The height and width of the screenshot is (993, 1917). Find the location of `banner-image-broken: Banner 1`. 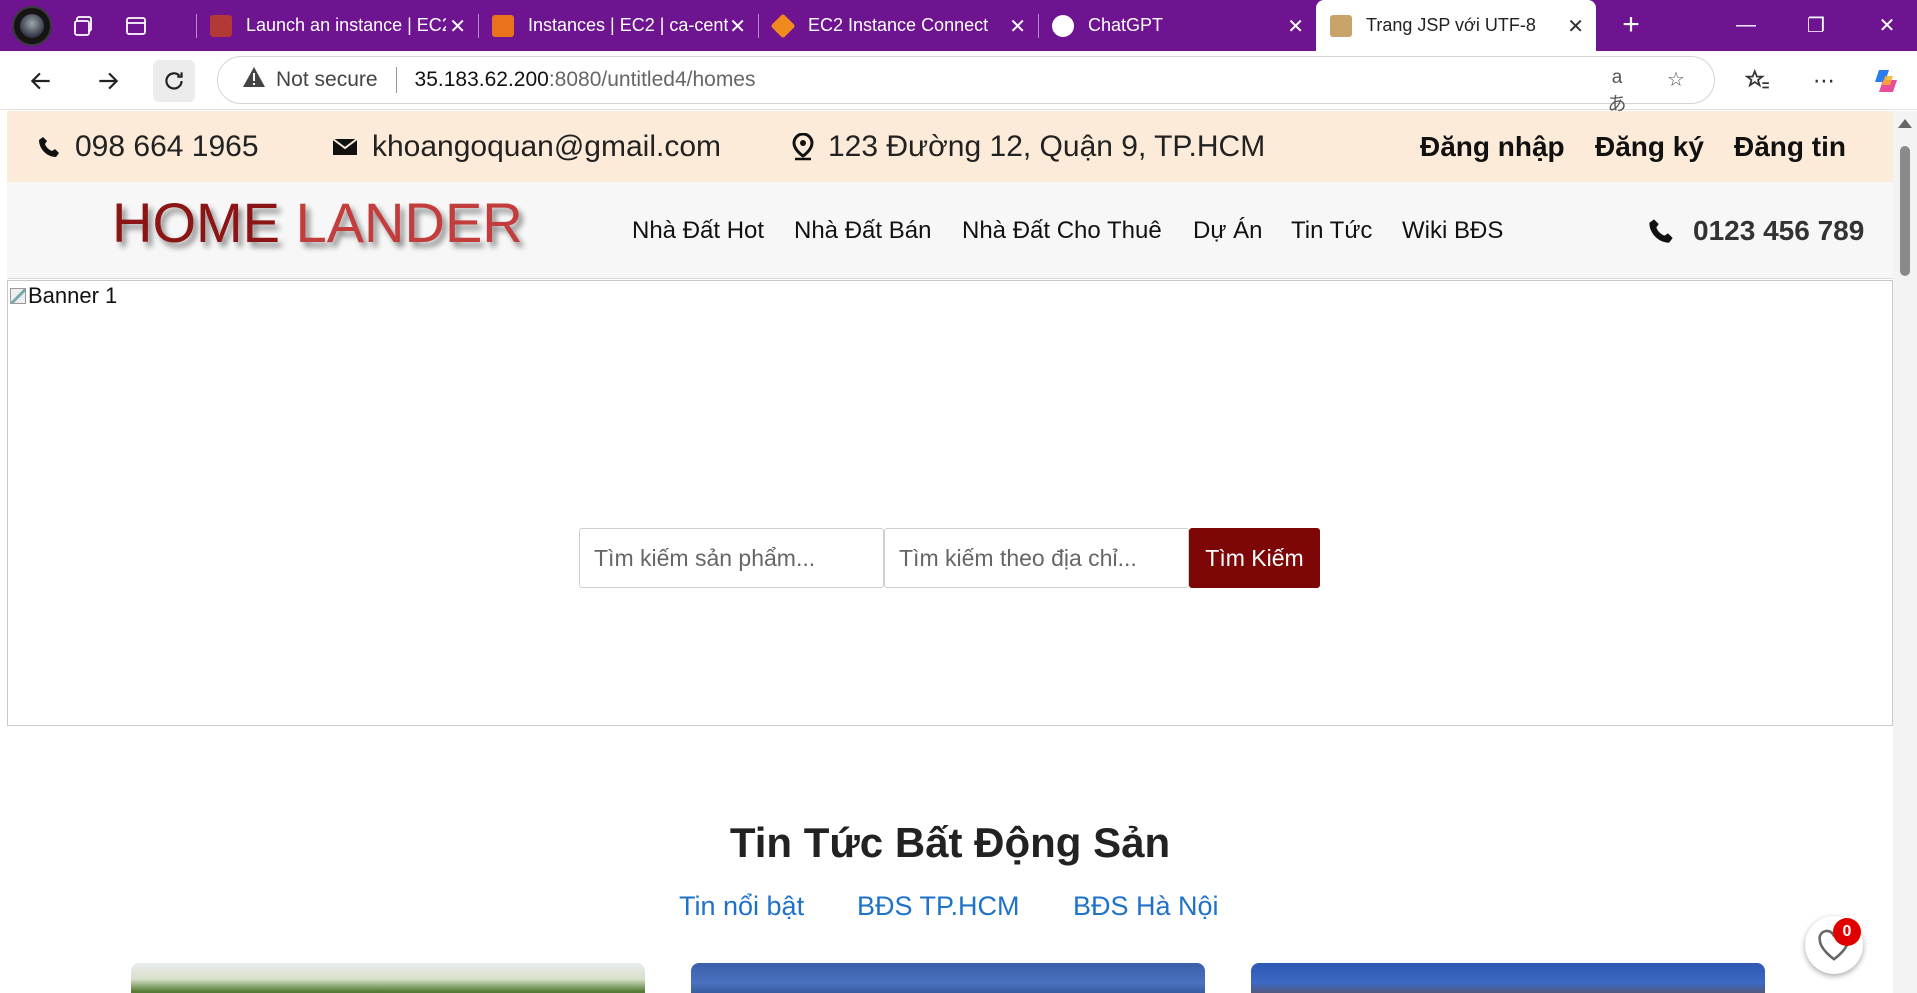

banner-image-broken: Banner 1 is located at coordinates (63, 296).